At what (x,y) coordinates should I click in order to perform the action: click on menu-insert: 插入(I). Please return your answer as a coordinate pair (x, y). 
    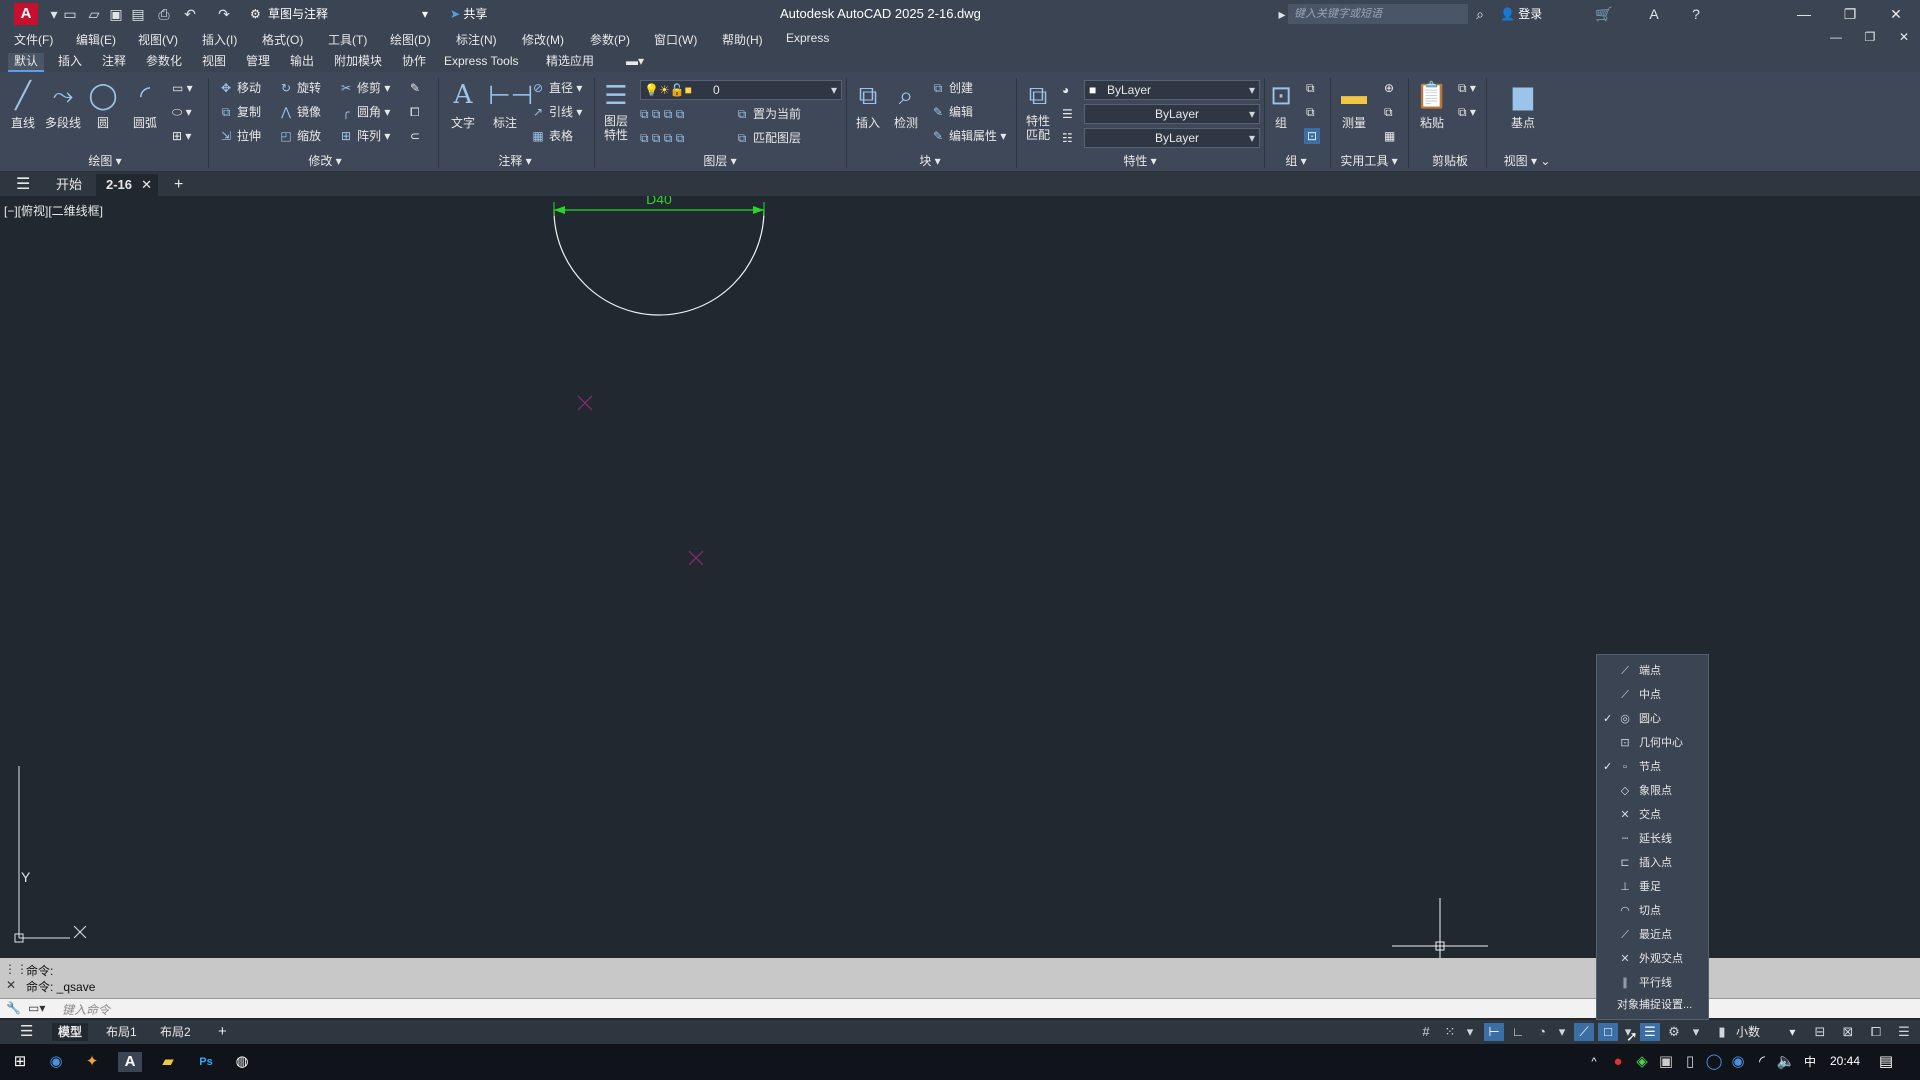
    Looking at the image, I should click on (219, 39).